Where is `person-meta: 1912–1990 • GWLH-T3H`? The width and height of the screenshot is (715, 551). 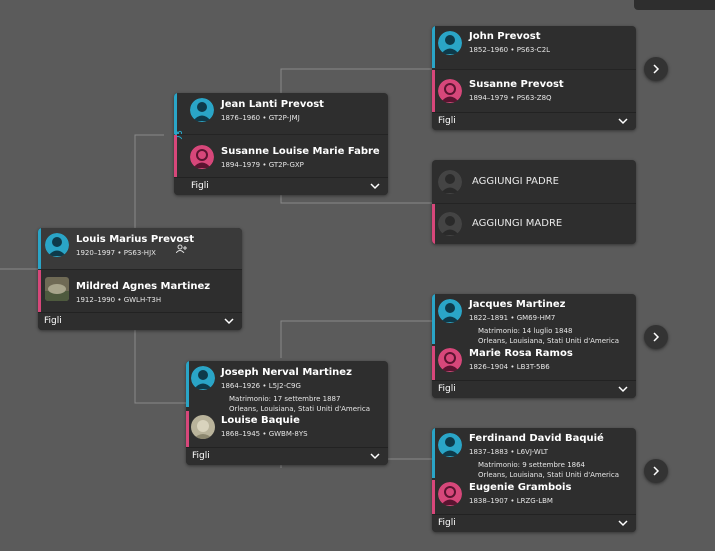
person-meta: 1912–1990 • GWLH-T3H is located at coordinates (119, 300).